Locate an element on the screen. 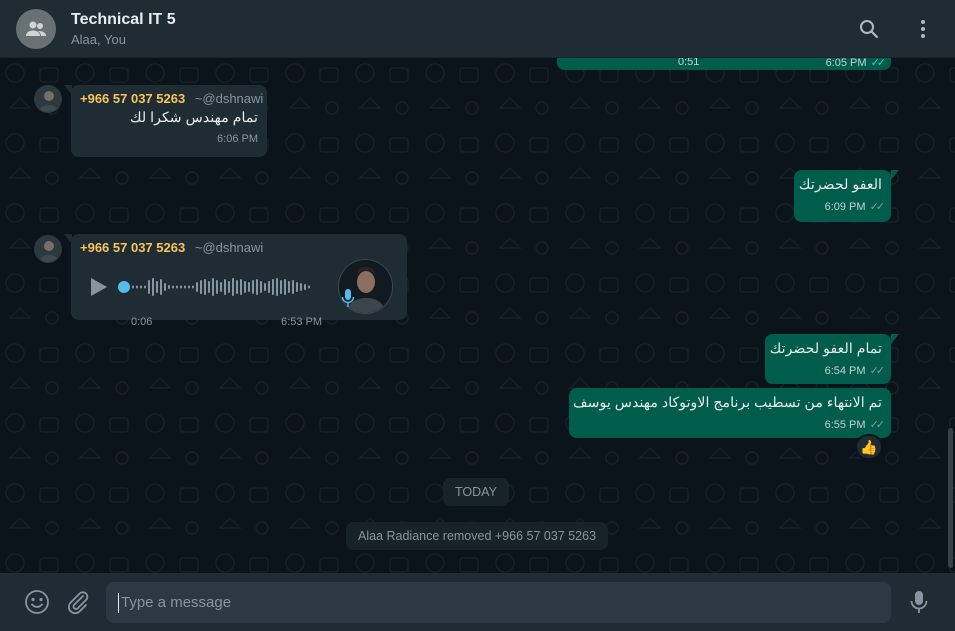 Image resolution: width=955 pixels, height=631 pixels. message-meta: 6:09 PM ✓✓ is located at coordinates (844, 206).